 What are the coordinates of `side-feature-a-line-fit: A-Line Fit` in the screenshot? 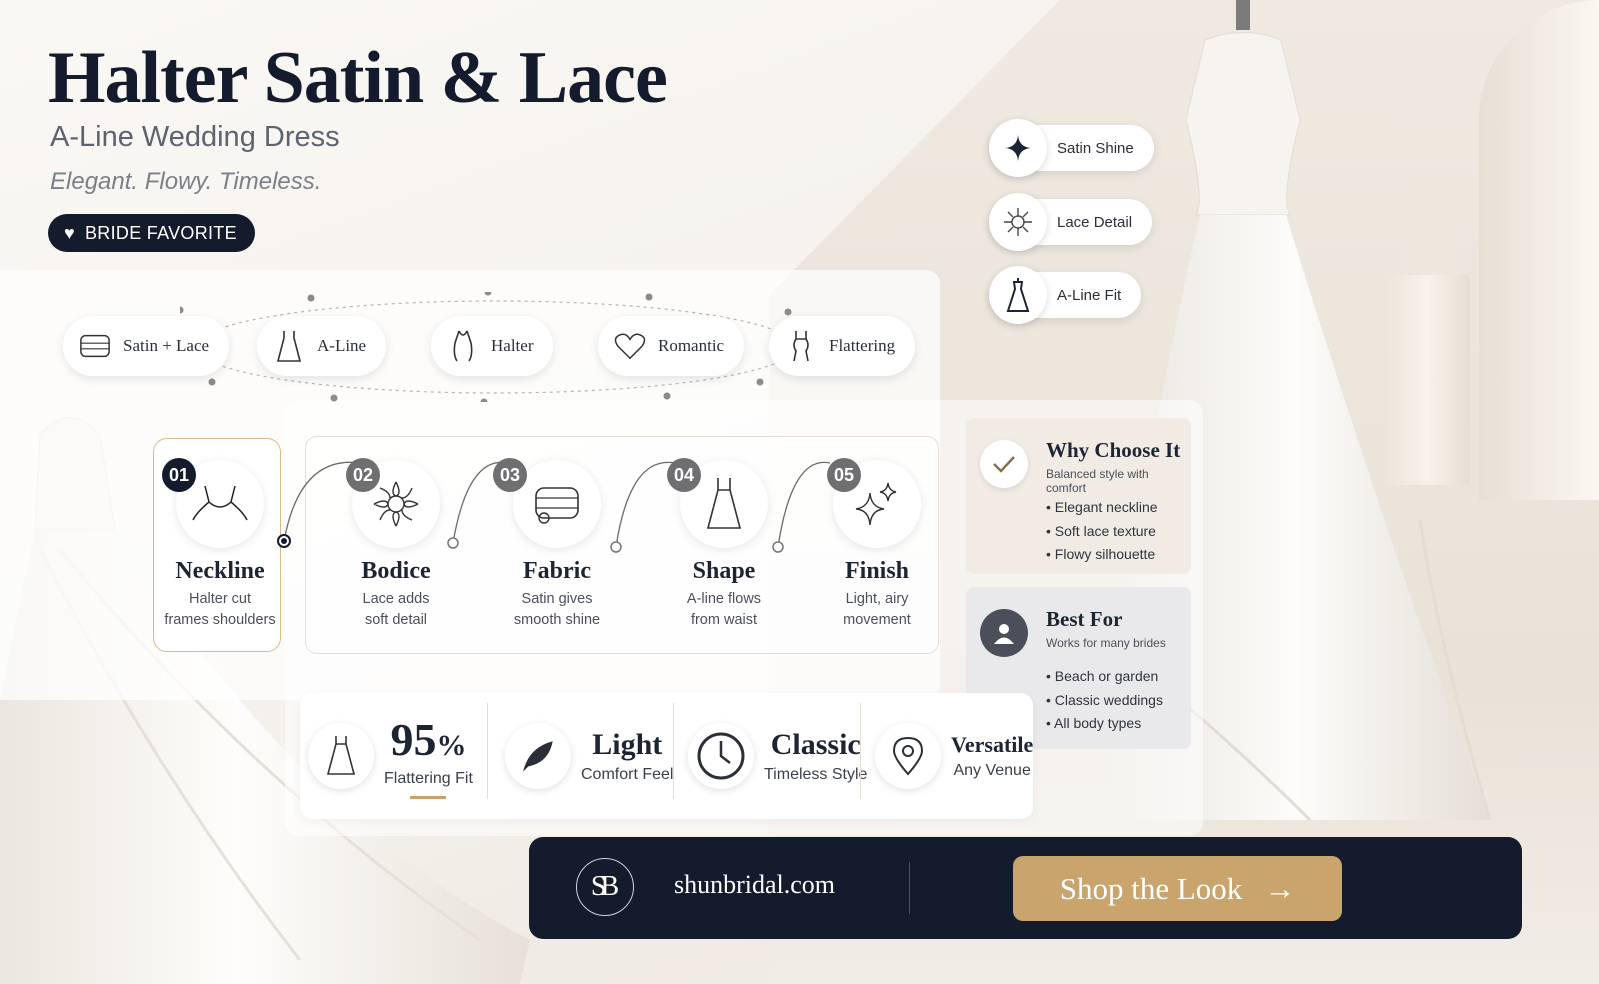 It's located at (1065, 295).